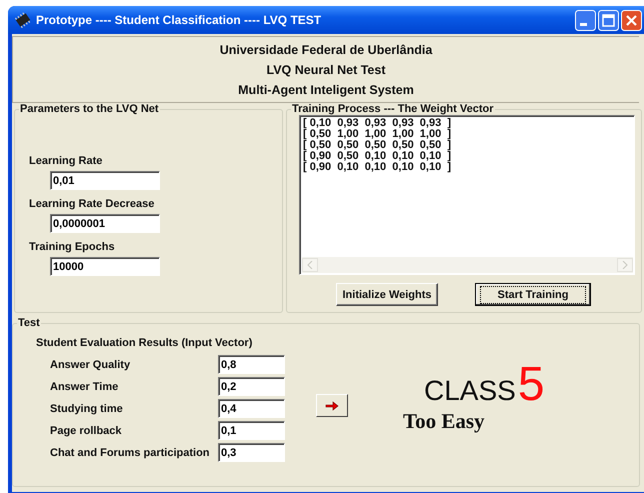  I want to click on field-label: Learning Rate, so click(66, 161).